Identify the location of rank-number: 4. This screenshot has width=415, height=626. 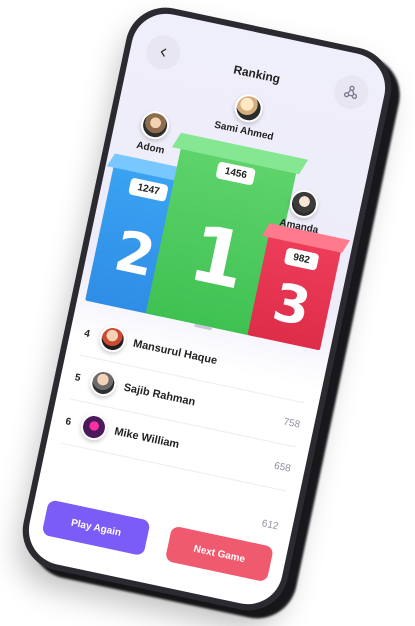
(87, 333).